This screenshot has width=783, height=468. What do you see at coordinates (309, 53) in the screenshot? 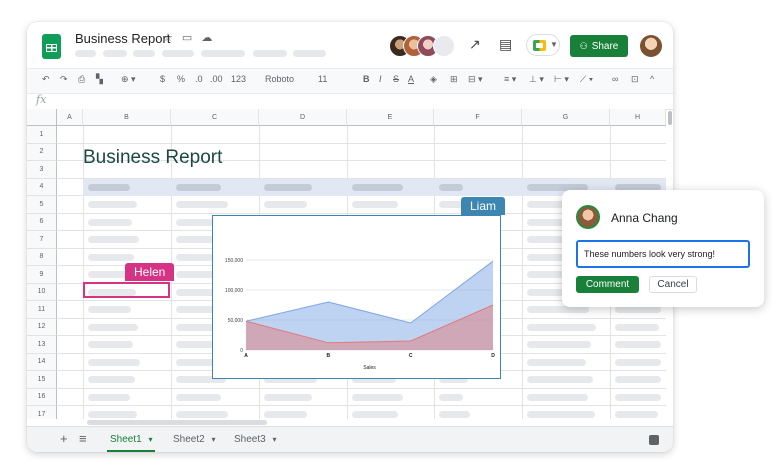
I see `menu-item-tools` at bounding box center [309, 53].